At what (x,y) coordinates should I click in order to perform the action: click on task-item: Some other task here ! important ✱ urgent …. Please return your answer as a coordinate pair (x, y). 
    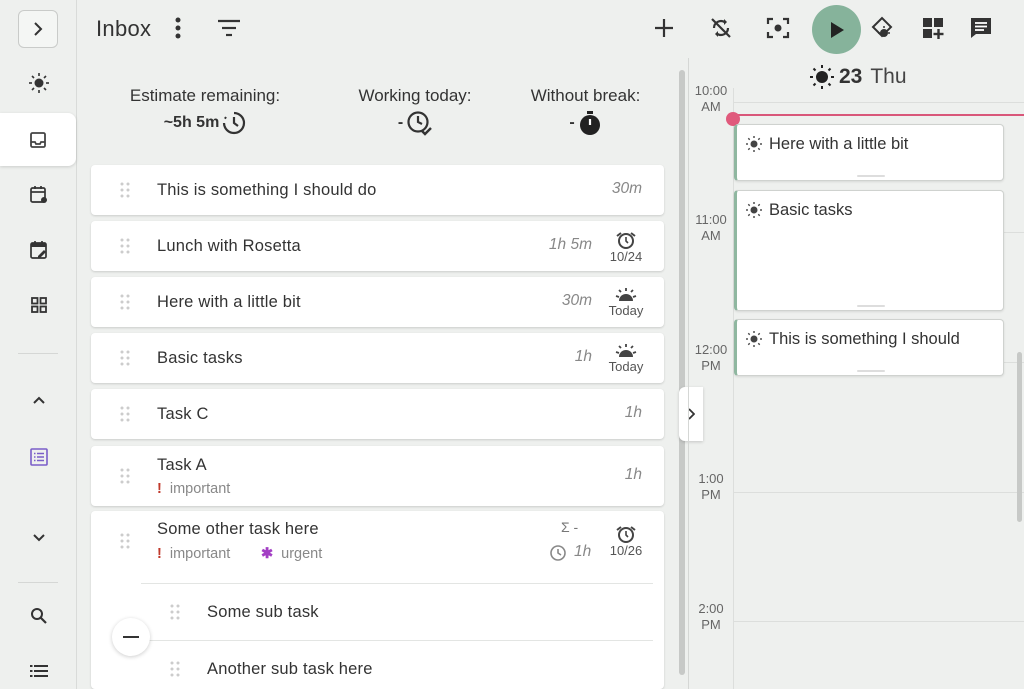
    Looking at the image, I should click on (377, 600).